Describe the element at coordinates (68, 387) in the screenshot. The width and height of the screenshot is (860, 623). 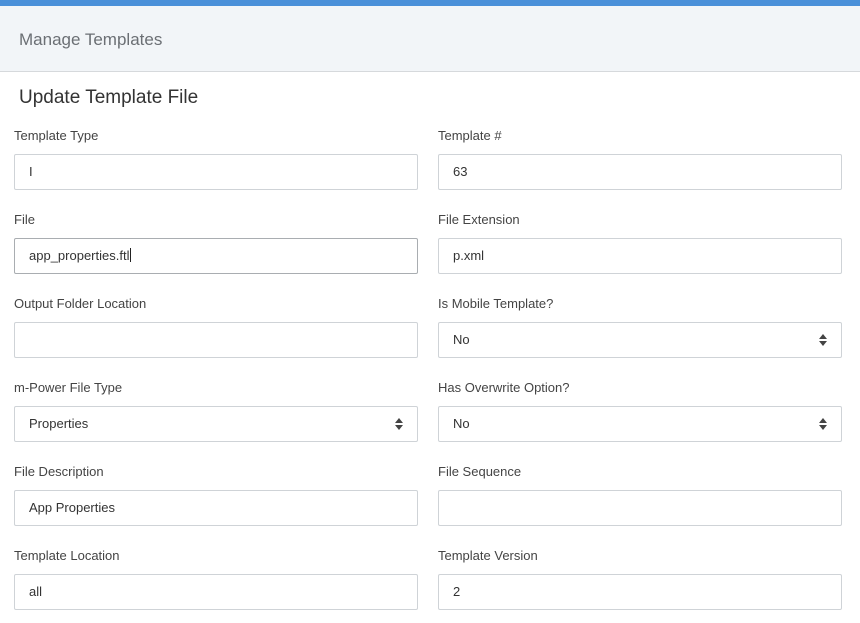
I see `file-type-label: m-Power File Type` at that location.